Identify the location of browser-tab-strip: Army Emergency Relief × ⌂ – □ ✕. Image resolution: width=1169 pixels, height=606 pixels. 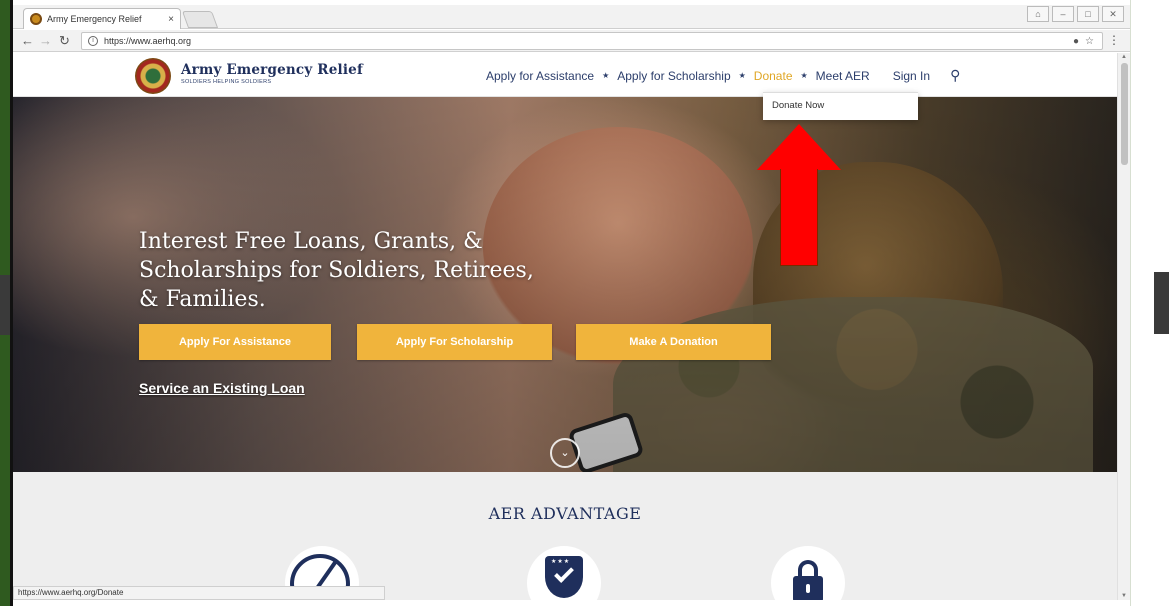
(571, 17).